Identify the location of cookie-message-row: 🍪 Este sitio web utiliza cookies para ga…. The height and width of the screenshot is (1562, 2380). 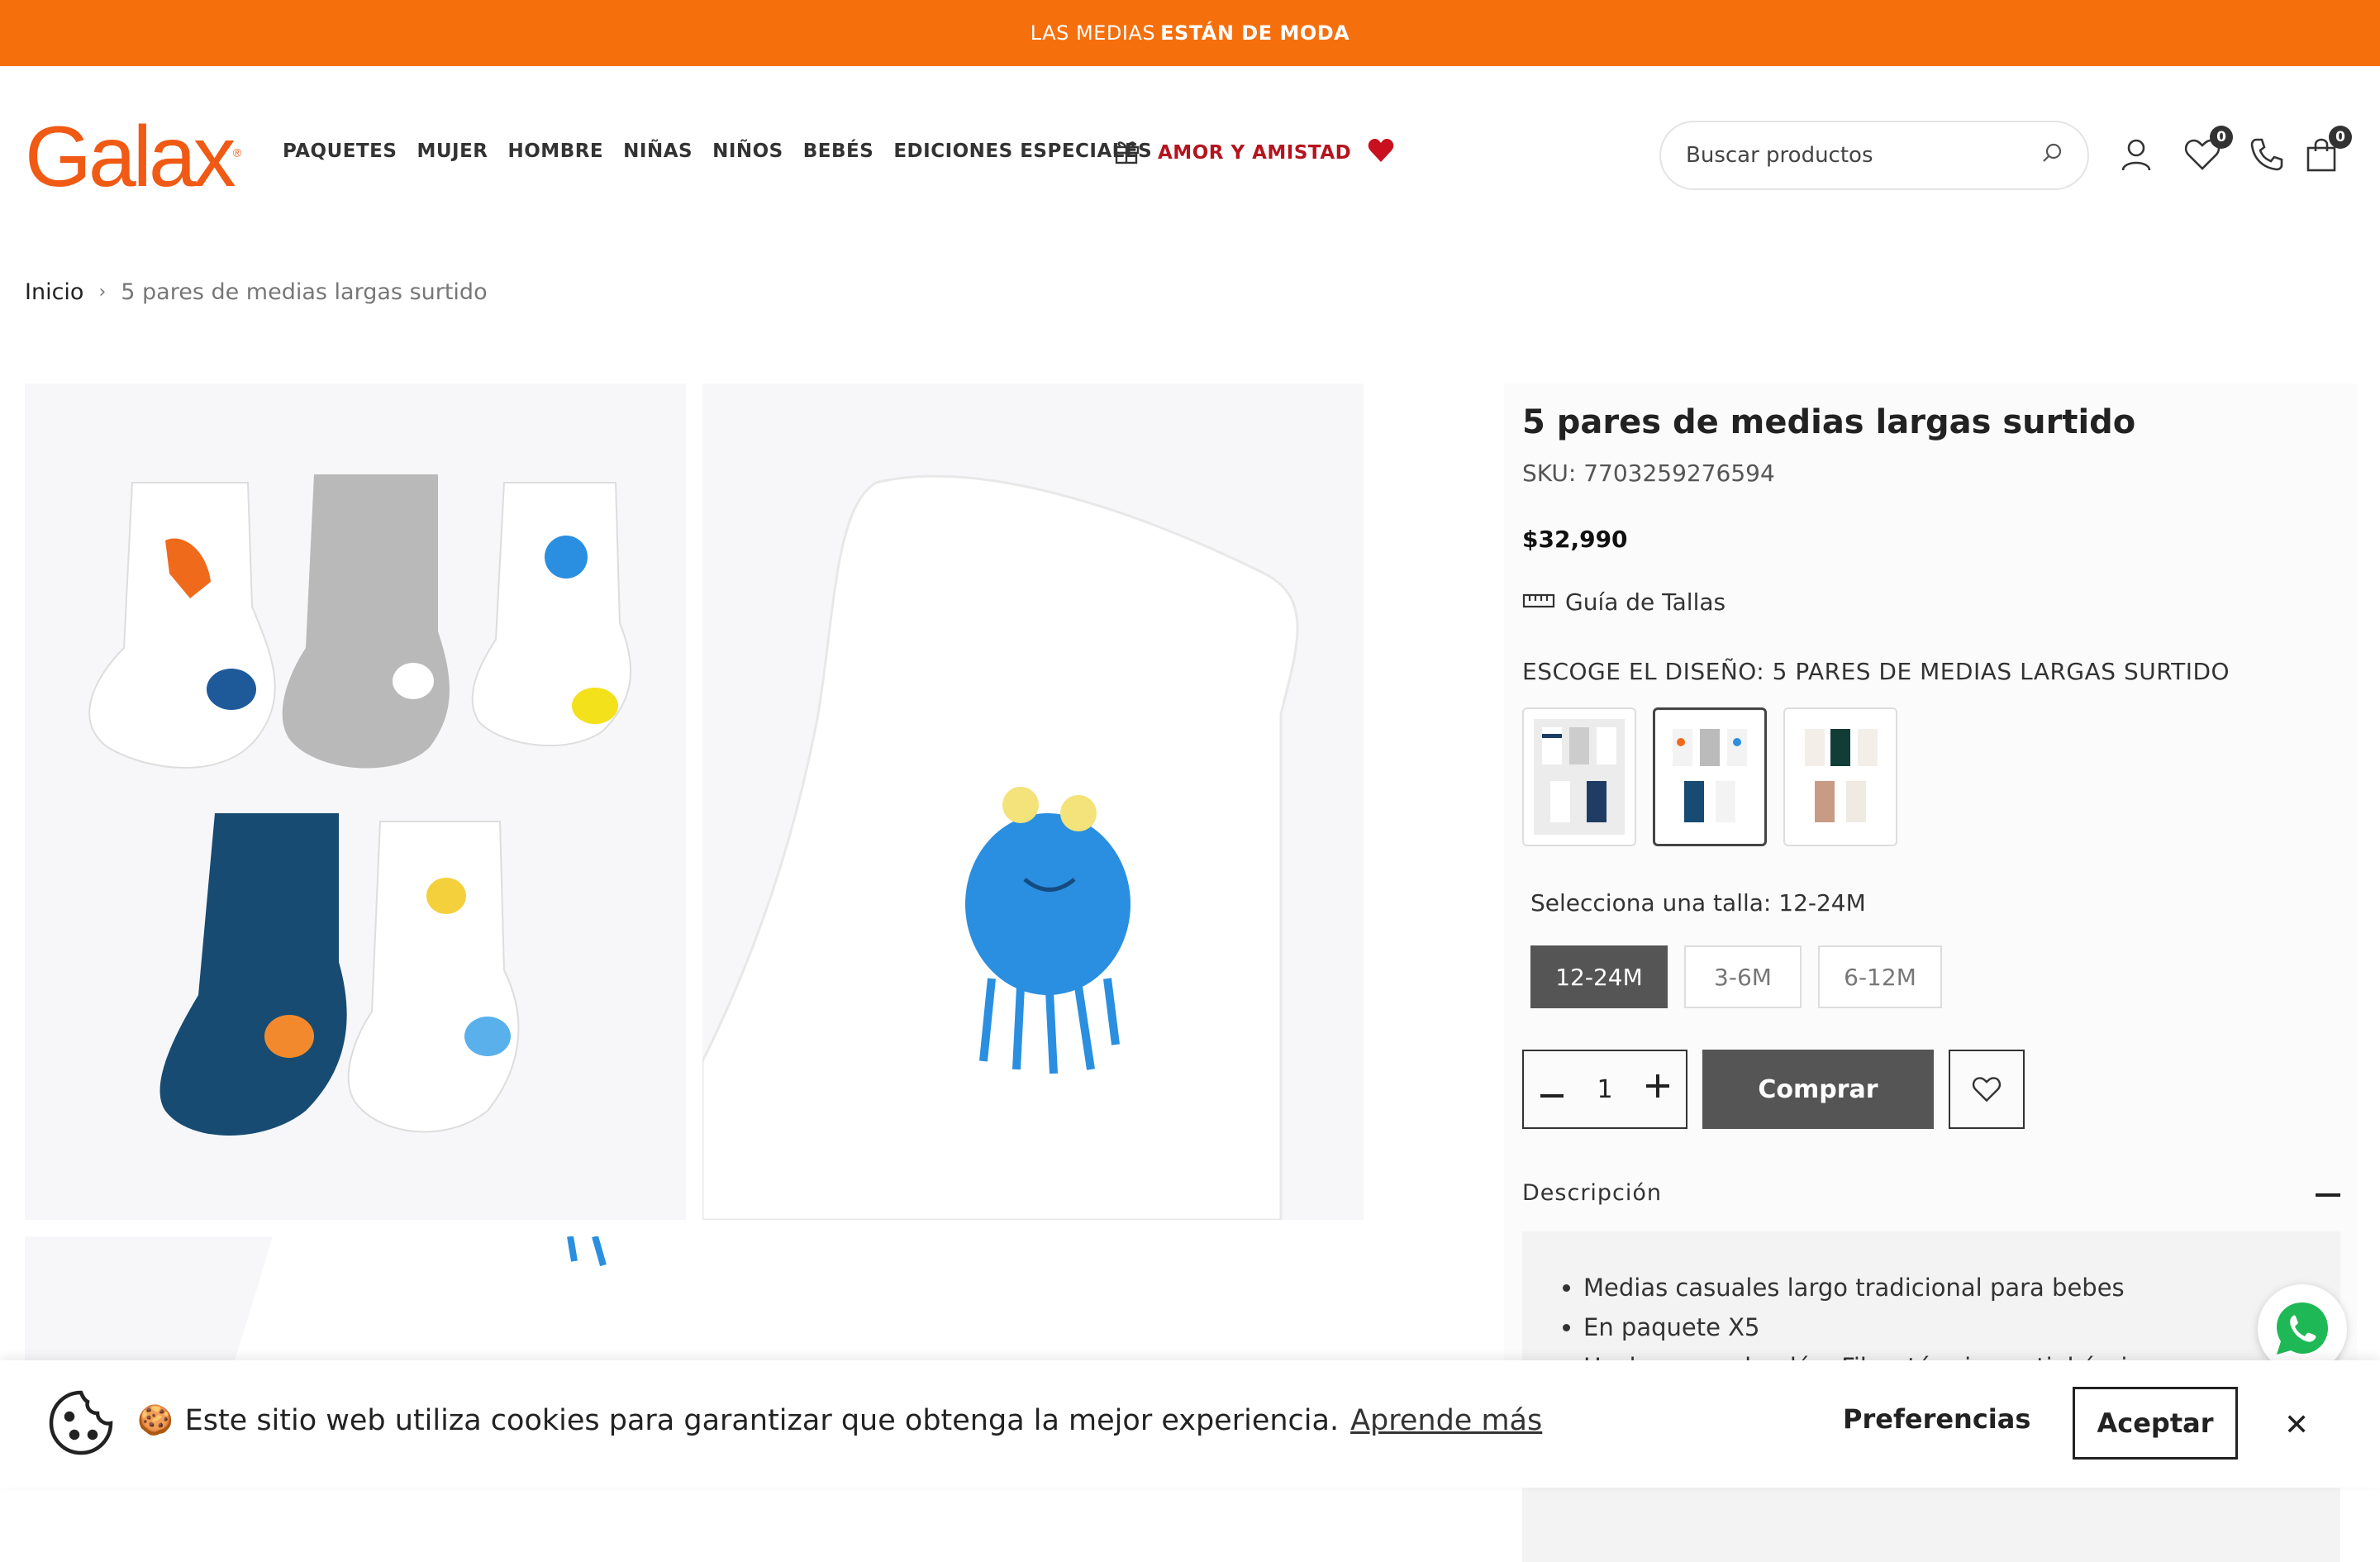
(839, 1420).